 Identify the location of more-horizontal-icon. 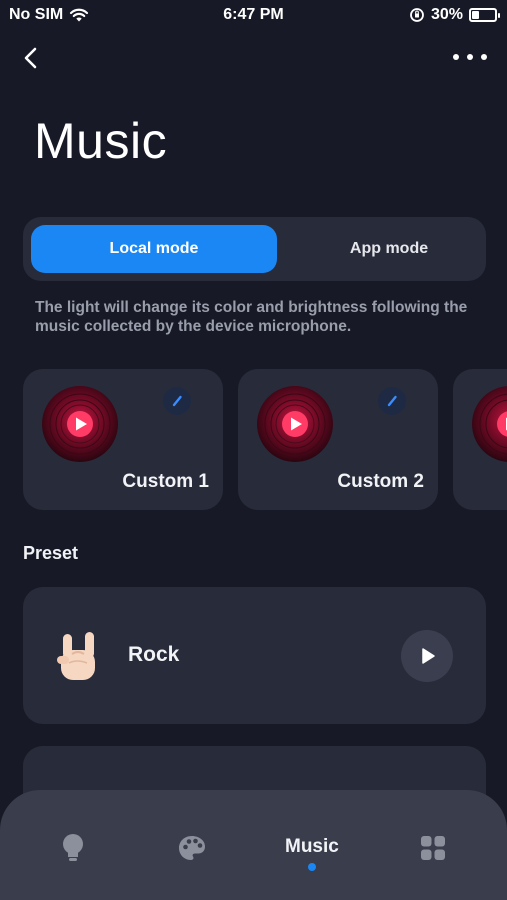
(470, 57).